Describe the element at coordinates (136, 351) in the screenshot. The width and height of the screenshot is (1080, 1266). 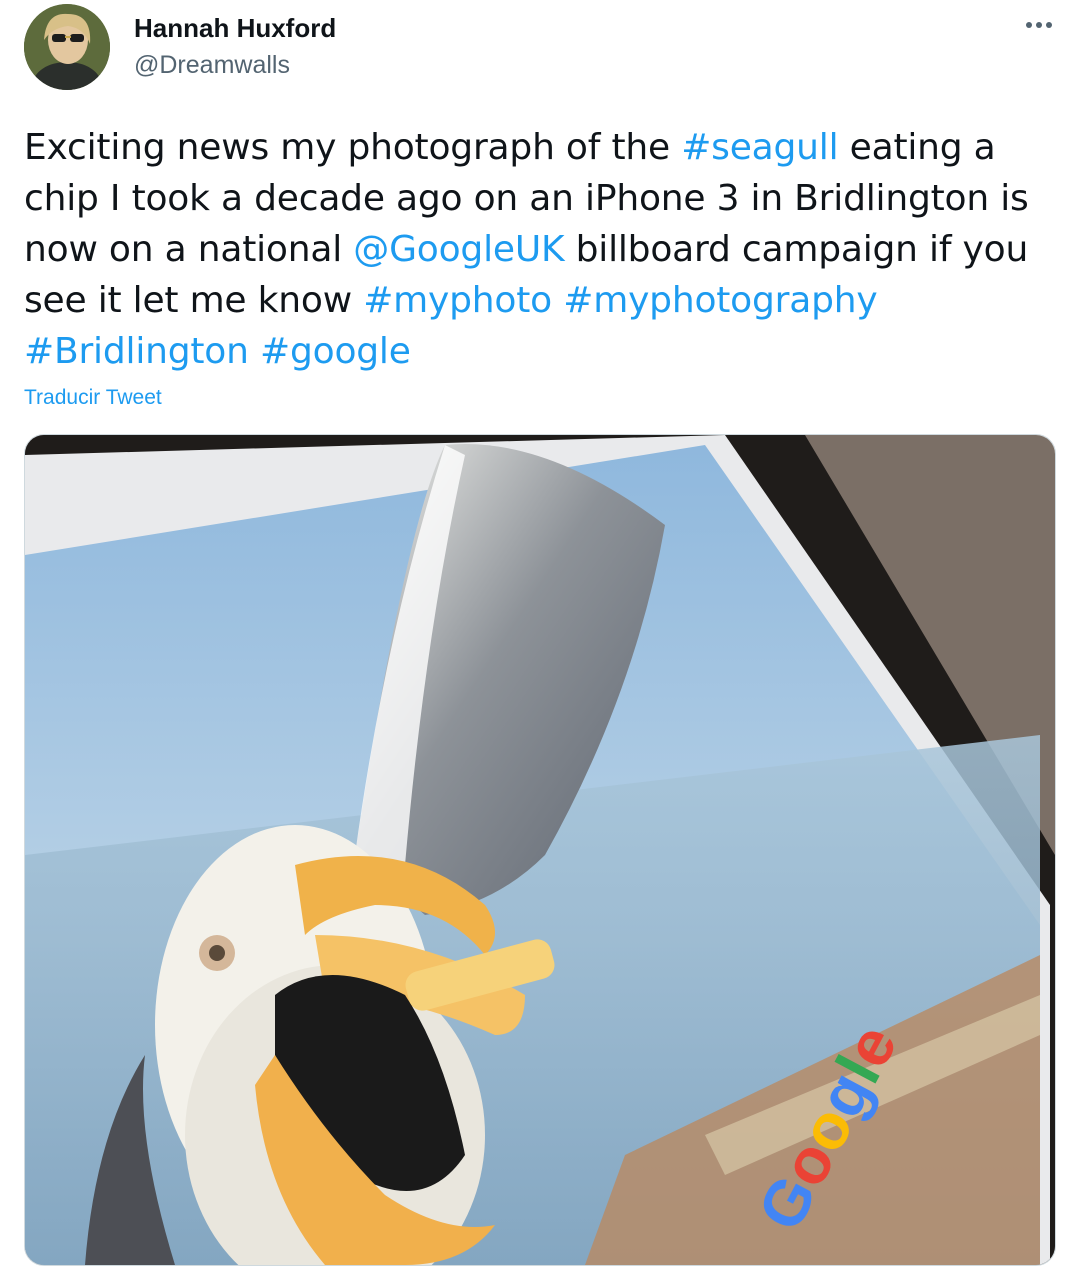
I see `hashtag-bridlington-link: #Bridlington` at that location.